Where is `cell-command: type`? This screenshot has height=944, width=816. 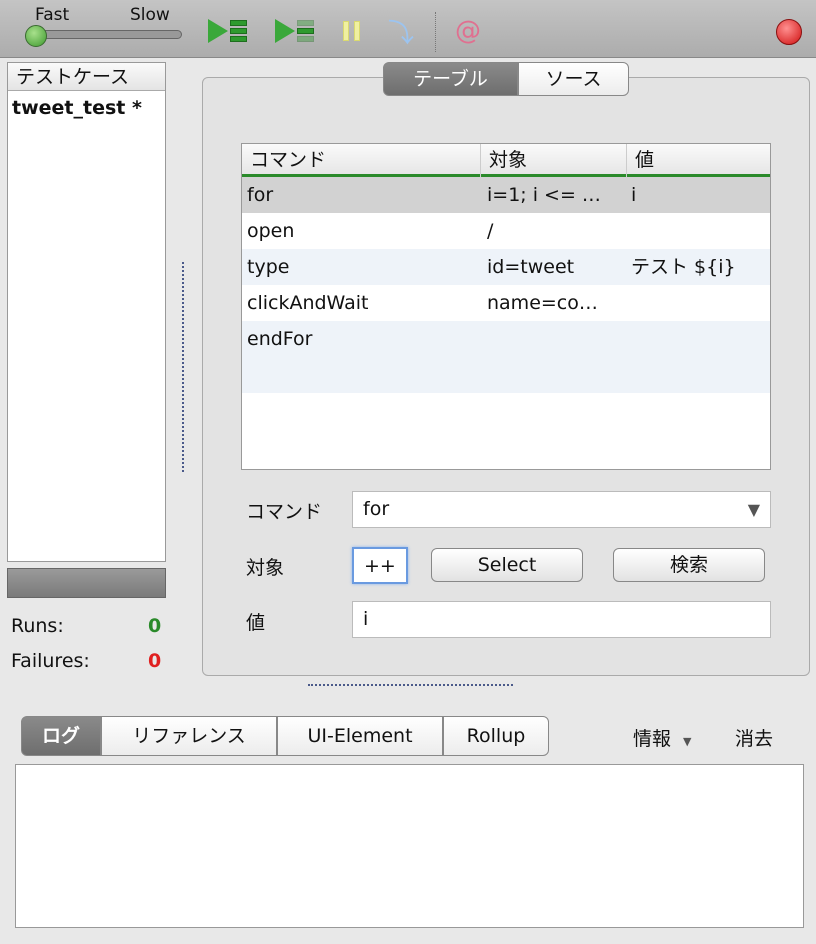 cell-command: type is located at coordinates (268, 267).